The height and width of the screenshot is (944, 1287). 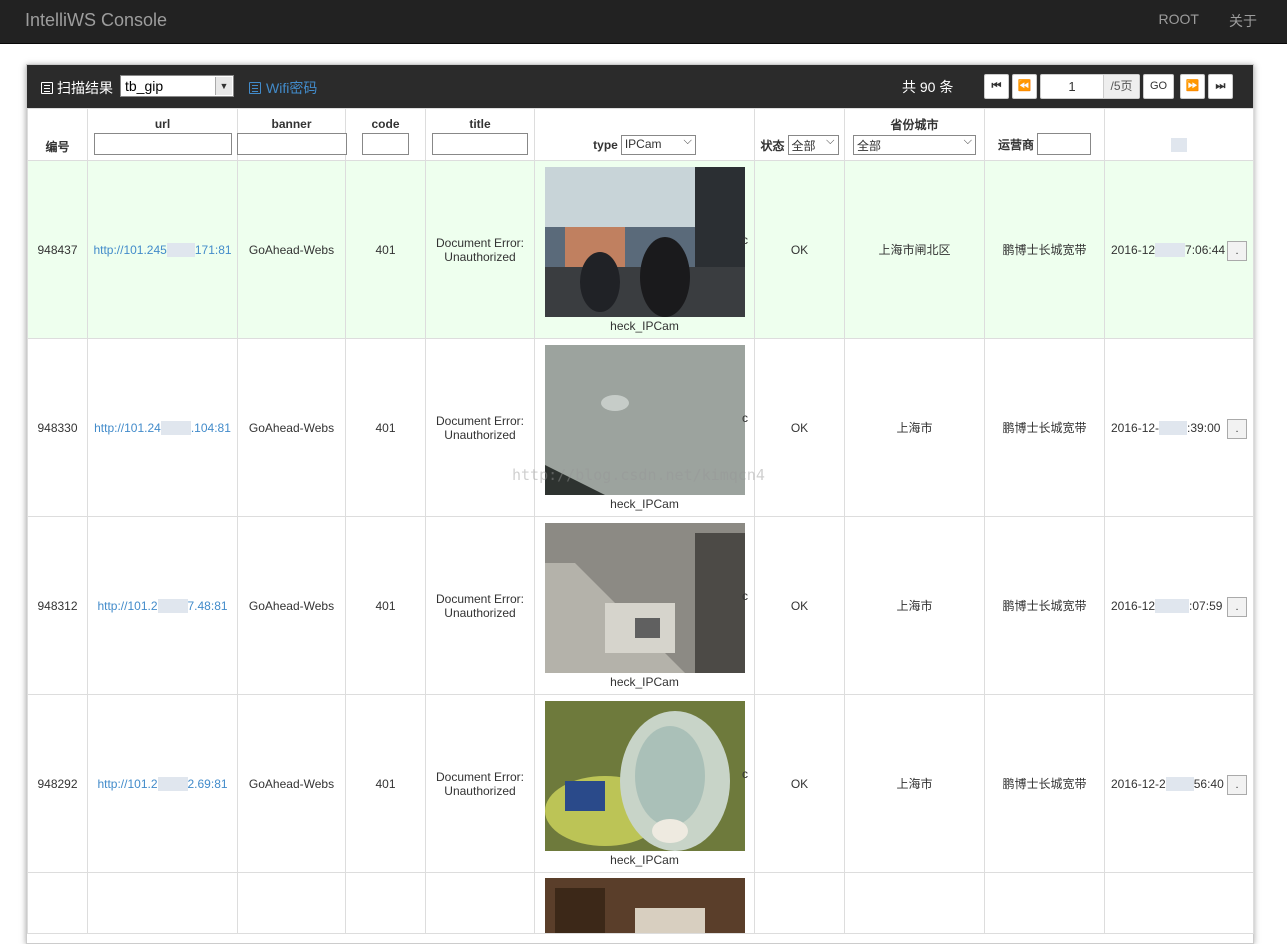 I want to click on isp-filter-input, so click(x=1064, y=144).